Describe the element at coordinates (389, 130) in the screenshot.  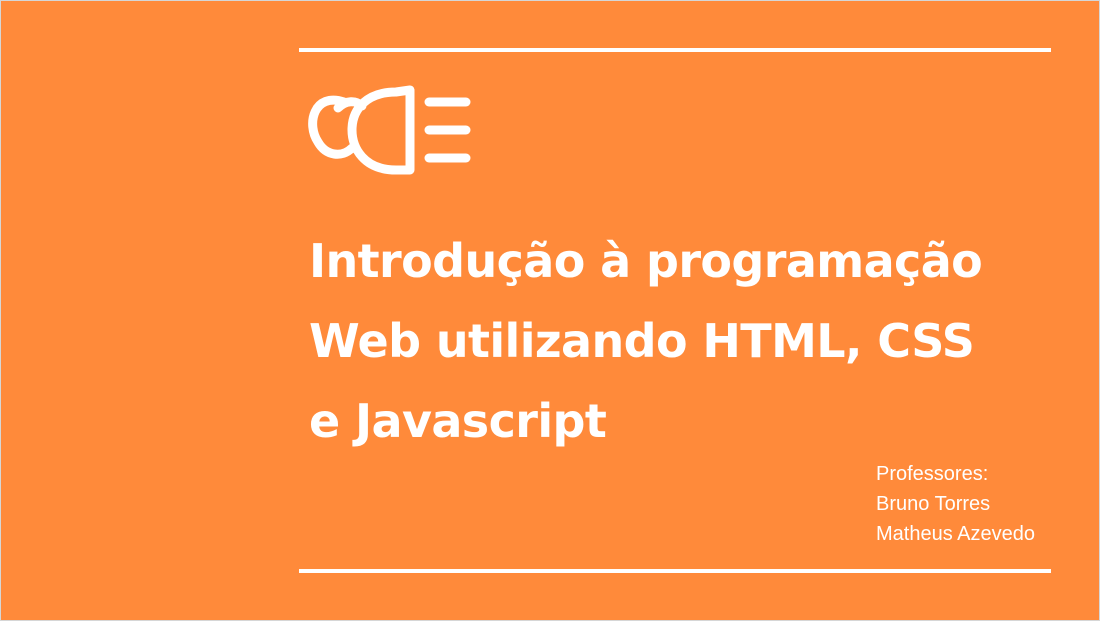
I see `code-editor-logo-icon` at that location.